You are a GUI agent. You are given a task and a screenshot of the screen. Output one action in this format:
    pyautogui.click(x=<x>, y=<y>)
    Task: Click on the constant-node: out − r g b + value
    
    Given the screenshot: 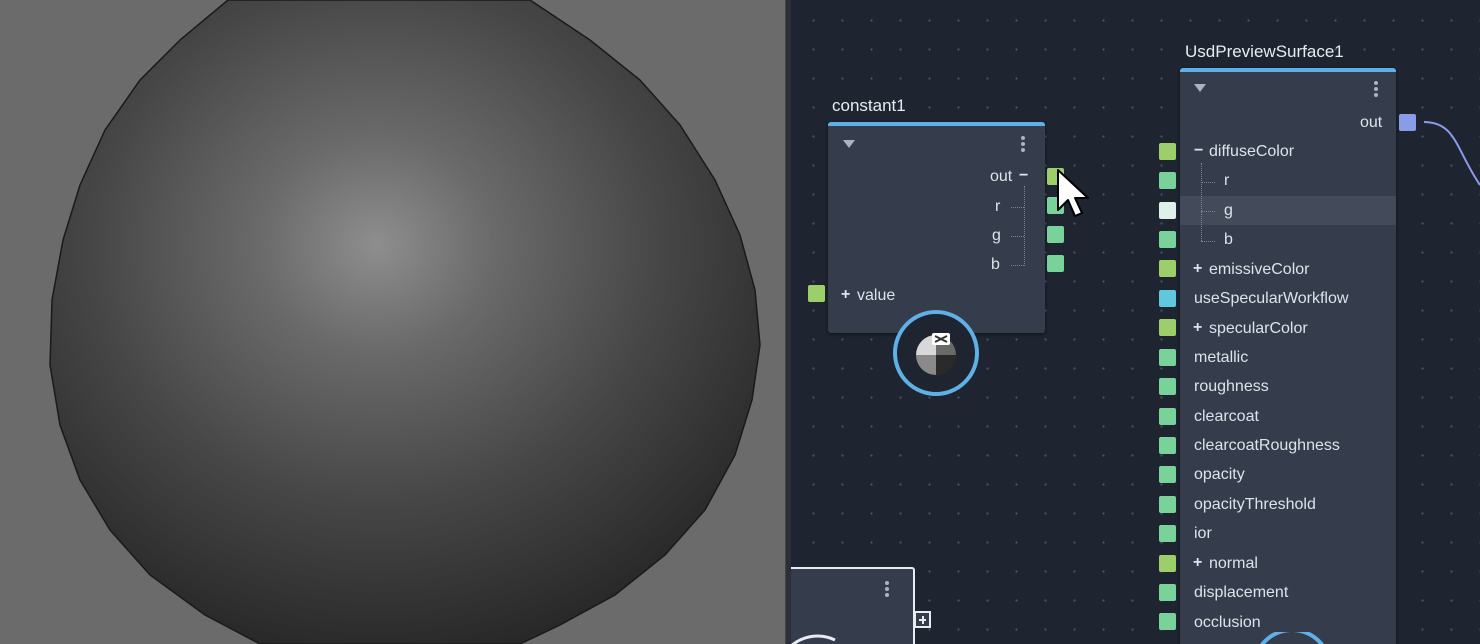 What is the action you would take?
    pyautogui.click(x=936, y=227)
    